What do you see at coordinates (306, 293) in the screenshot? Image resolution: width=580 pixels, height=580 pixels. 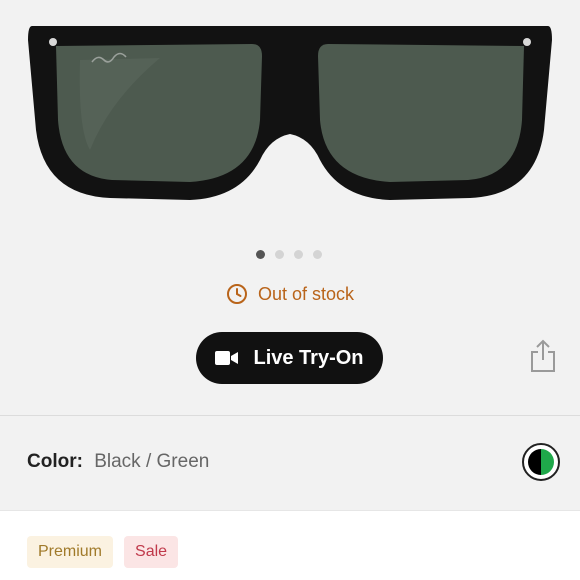 I see `stock-status-text: Out of stock` at bounding box center [306, 293].